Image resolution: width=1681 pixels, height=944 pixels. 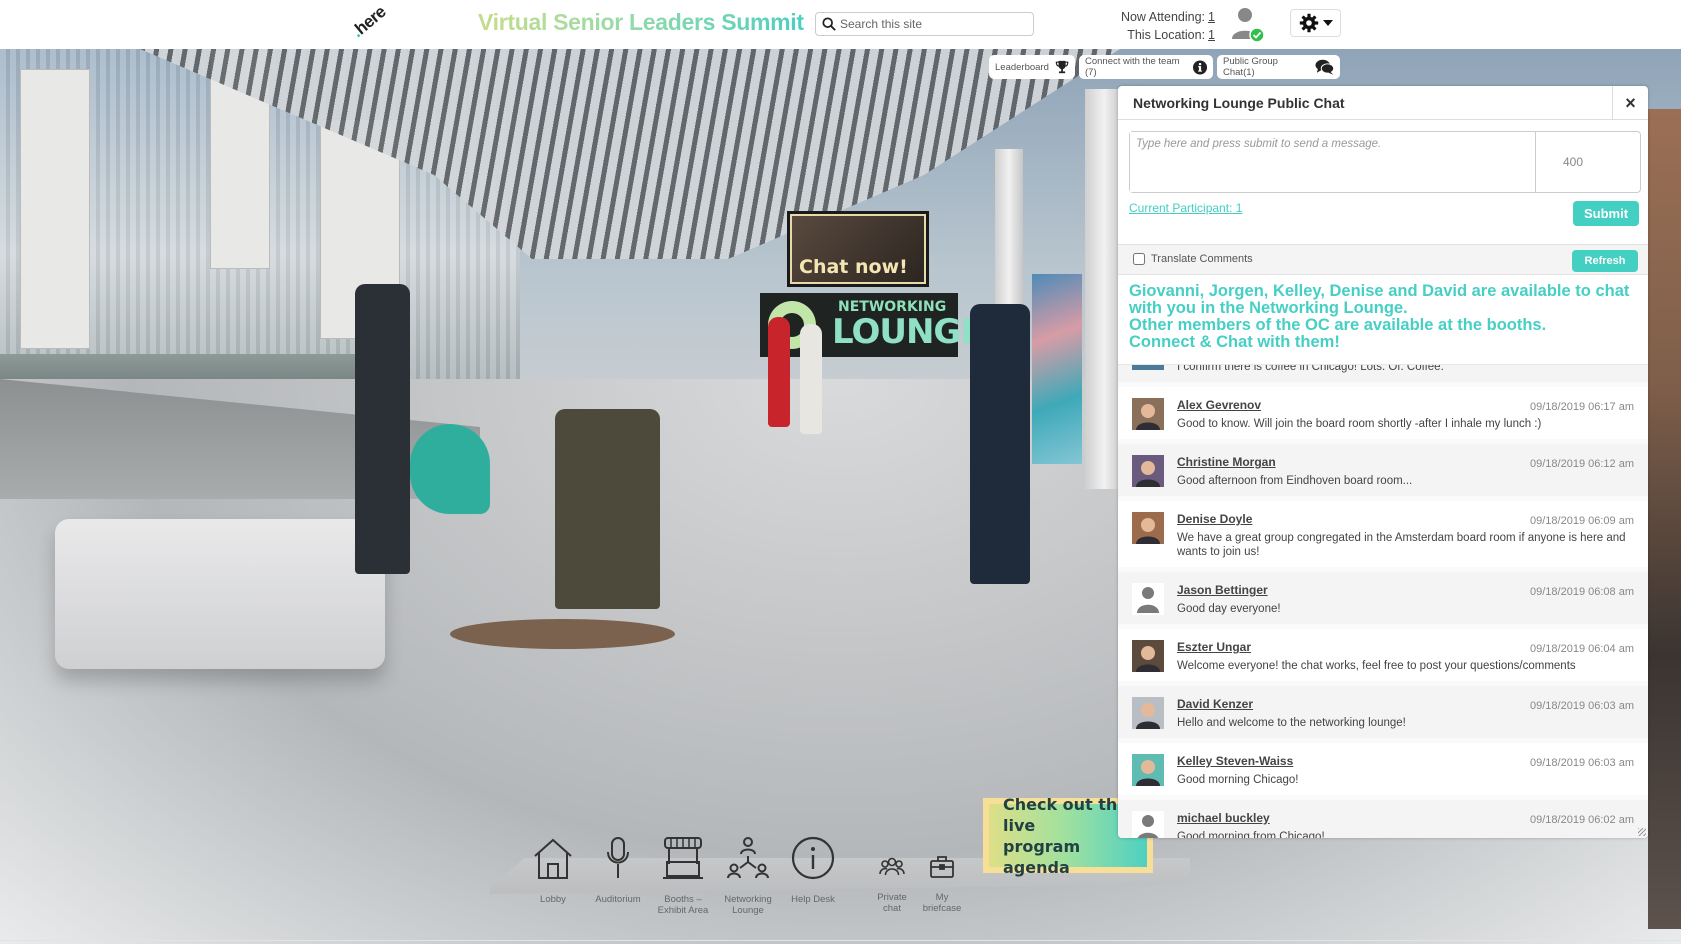 I want to click on translate-comments-checkbox, so click(x=1139, y=259).